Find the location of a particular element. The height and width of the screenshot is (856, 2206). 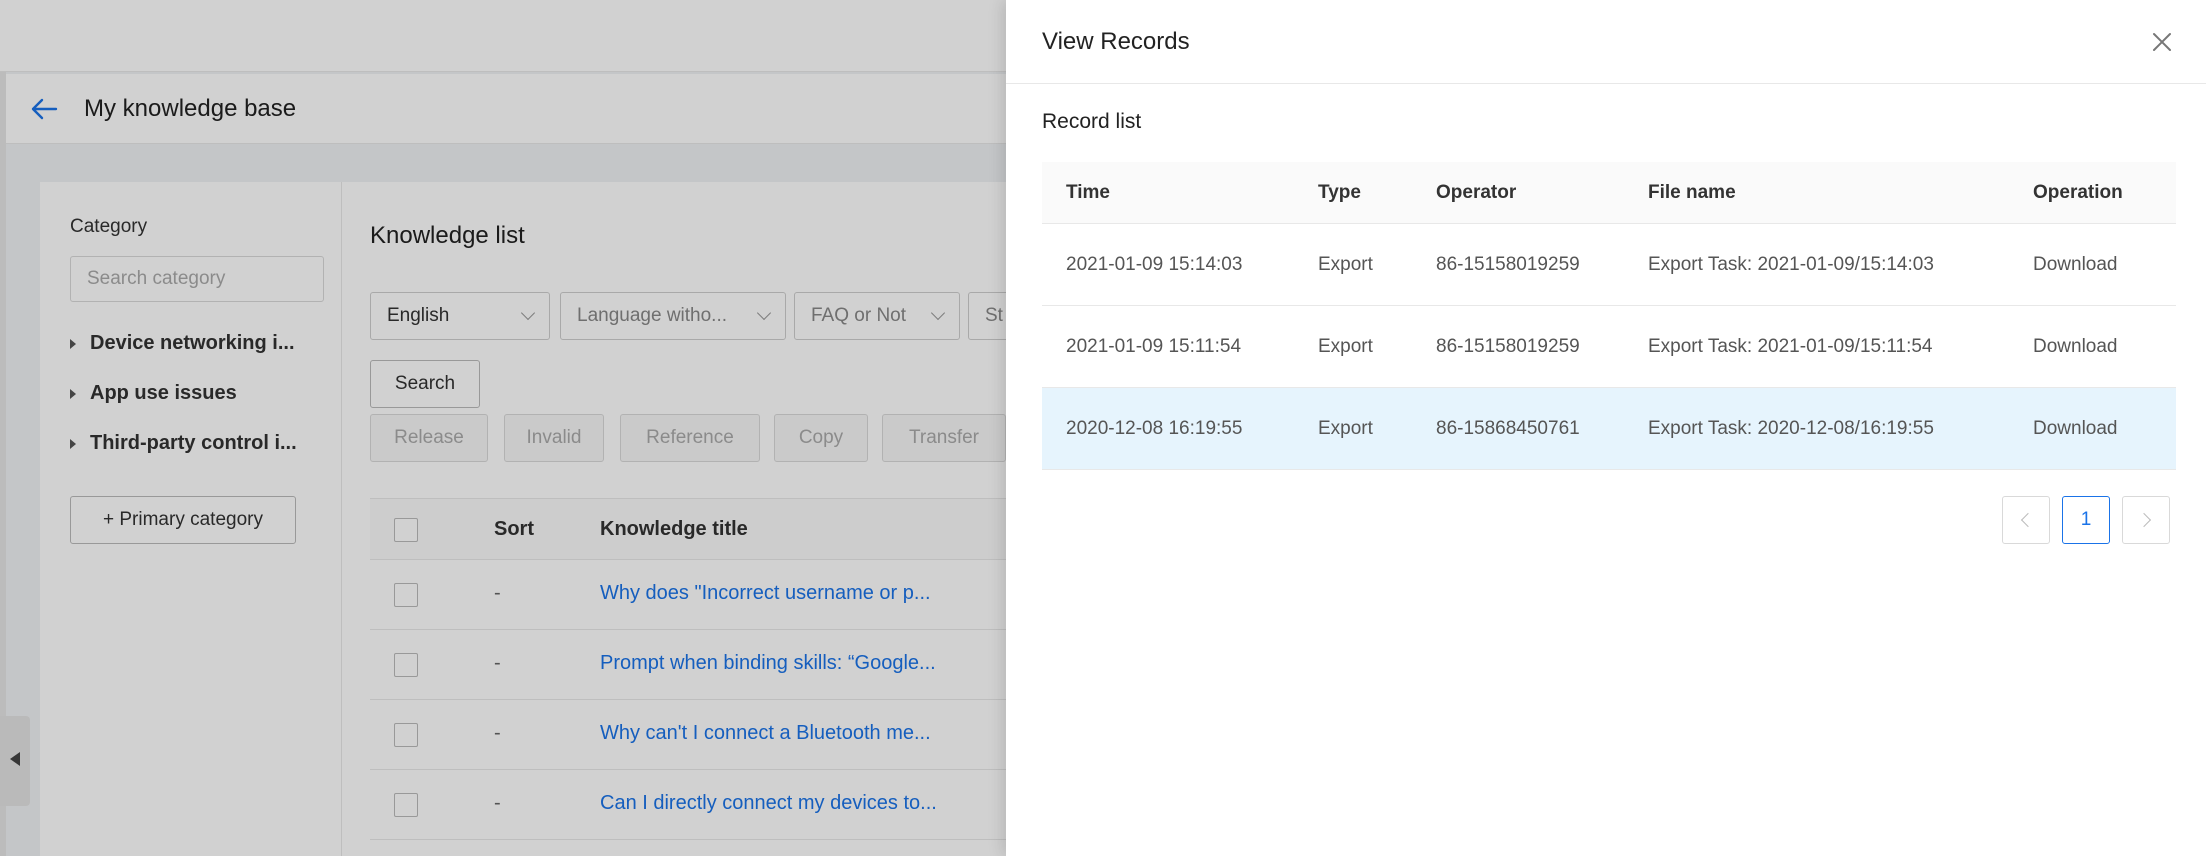

chevron-left-icon is located at coordinates (2028, 520).